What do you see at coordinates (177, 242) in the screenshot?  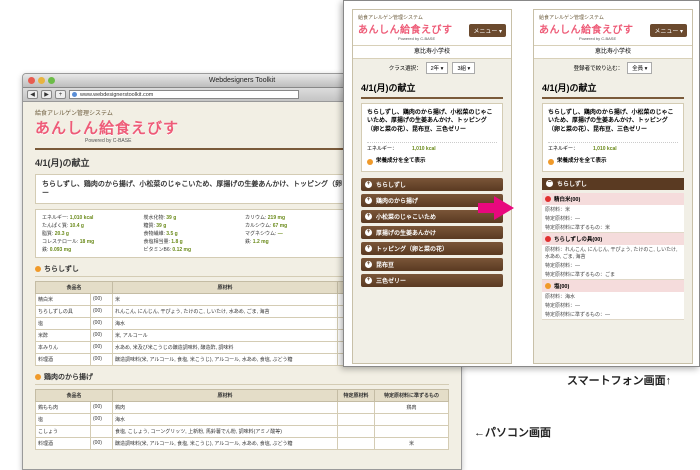 I see `nutrition-value: 1.8 g` at bounding box center [177, 242].